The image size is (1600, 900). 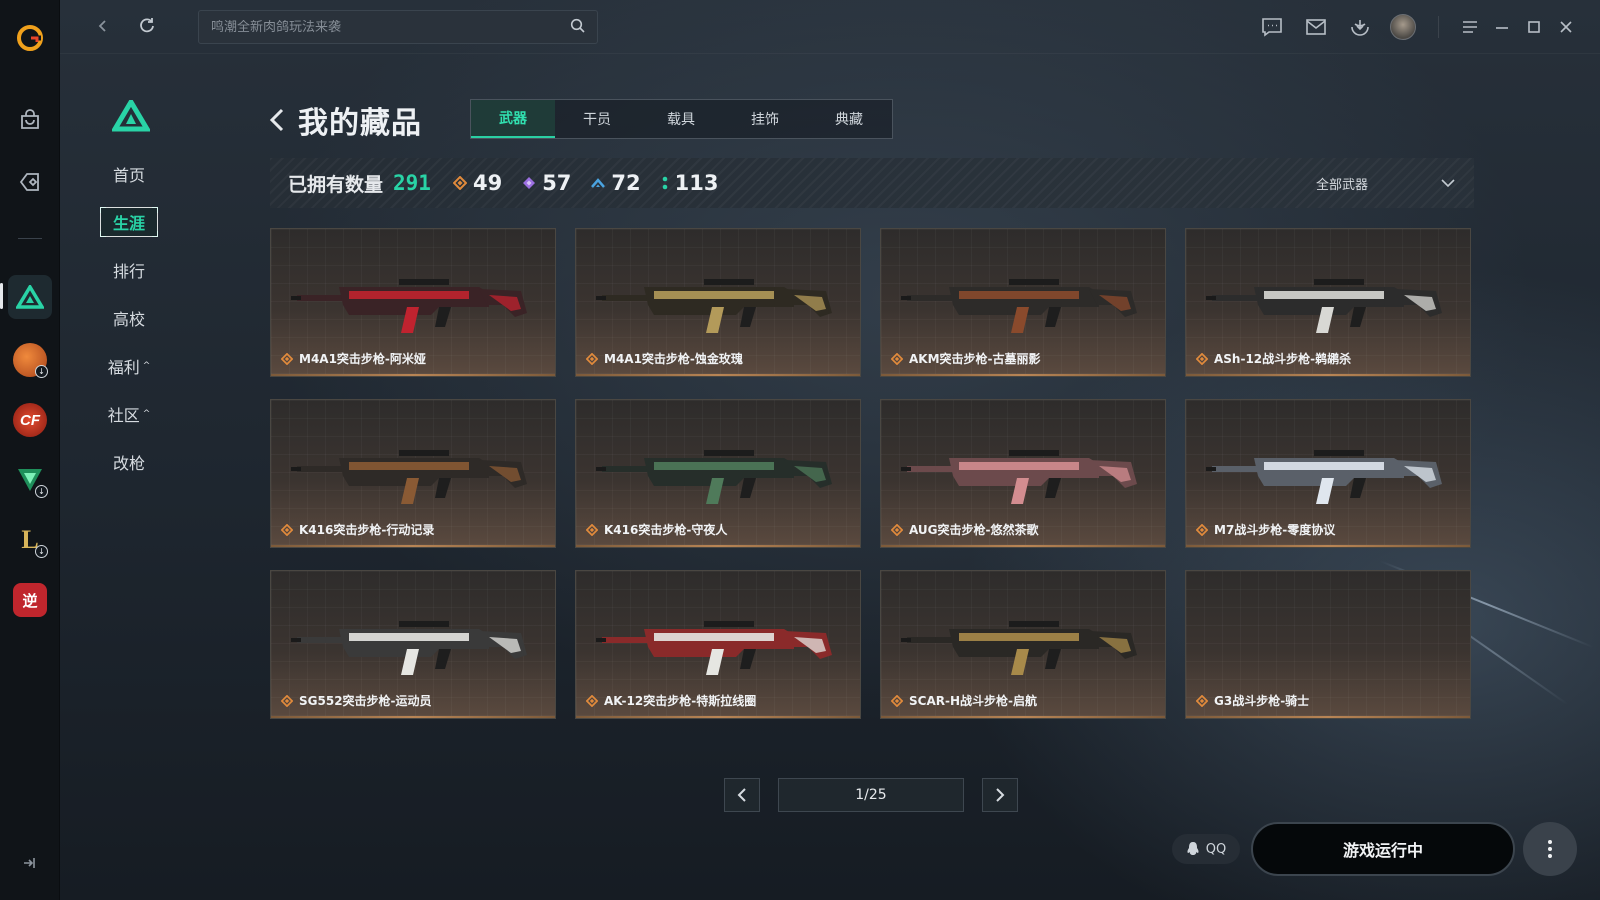 What do you see at coordinates (1023, 302) in the screenshot?
I see `weapon-card: AKM突击步枪-古墓丽影` at bounding box center [1023, 302].